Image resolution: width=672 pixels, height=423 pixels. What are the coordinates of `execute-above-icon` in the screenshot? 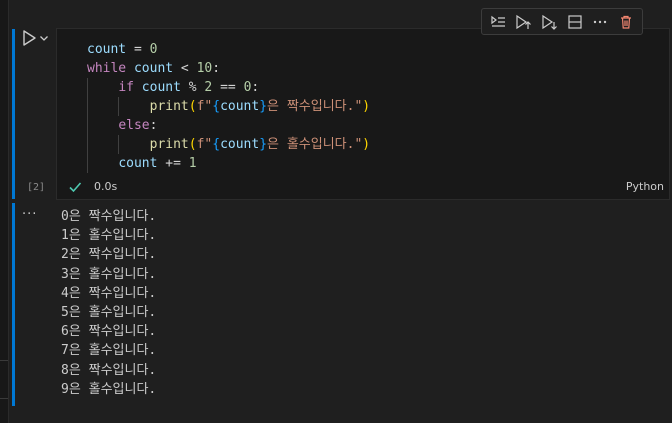 It's located at (523, 22).